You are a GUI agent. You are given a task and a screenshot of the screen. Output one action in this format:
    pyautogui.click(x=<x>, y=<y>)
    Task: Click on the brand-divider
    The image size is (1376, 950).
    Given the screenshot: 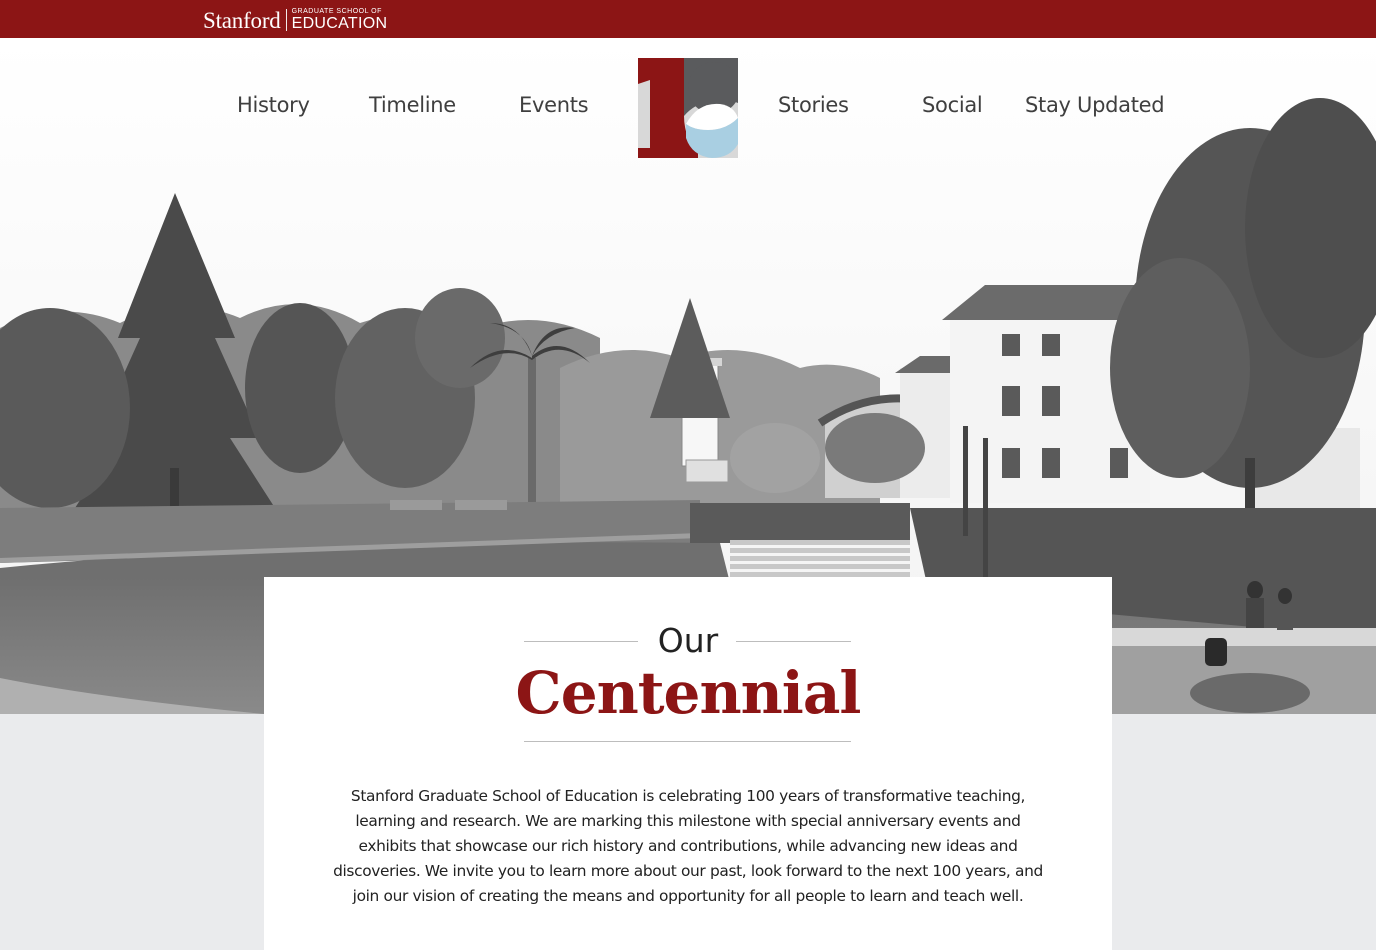 What is the action you would take?
    pyautogui.click(x=286, y=20)
    